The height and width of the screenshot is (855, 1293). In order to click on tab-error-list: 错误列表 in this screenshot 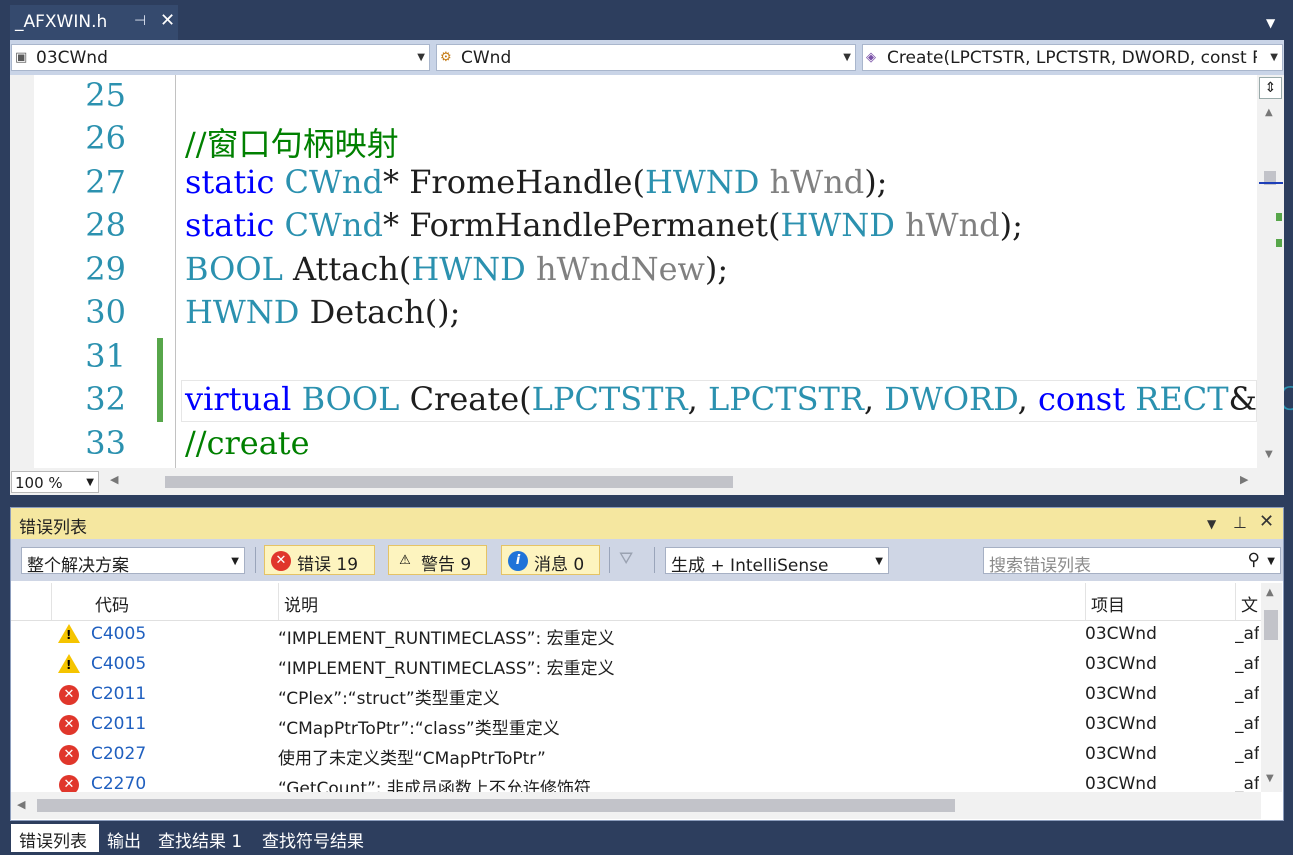, I will do `click(55, 838)`.